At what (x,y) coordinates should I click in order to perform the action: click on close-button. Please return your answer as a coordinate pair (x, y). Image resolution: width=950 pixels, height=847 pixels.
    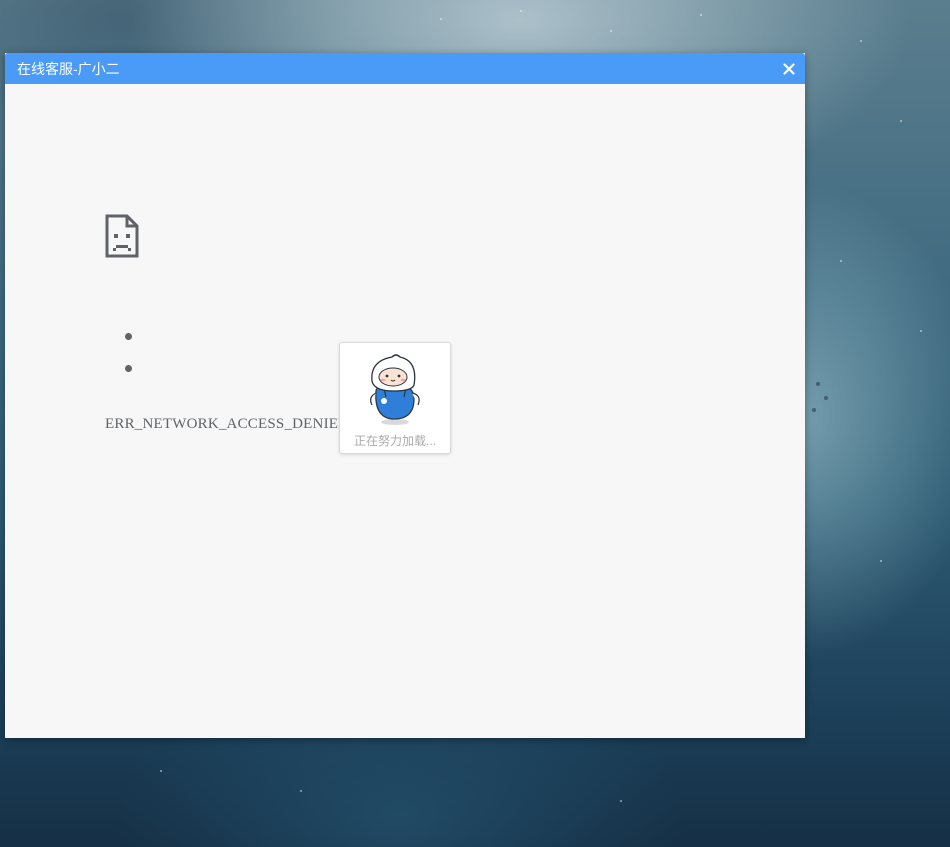
    Looking at the image, I should click on (789, 69).